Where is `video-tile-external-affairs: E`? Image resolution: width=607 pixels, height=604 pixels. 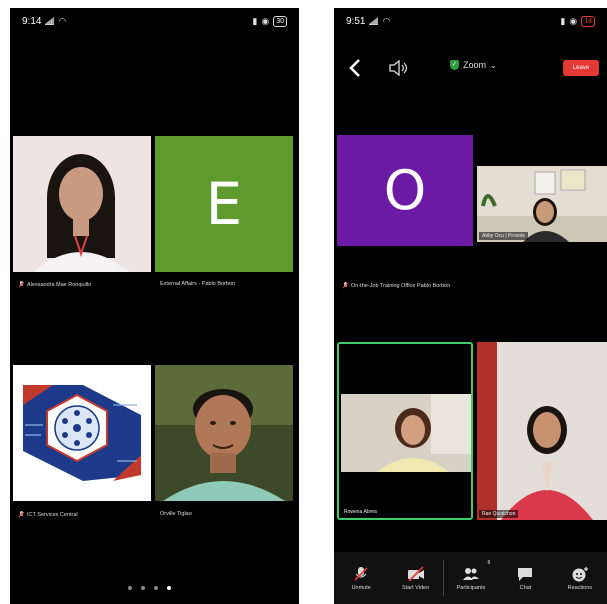
video-tile-external-affairs: E is located at coordinates (224, 204).